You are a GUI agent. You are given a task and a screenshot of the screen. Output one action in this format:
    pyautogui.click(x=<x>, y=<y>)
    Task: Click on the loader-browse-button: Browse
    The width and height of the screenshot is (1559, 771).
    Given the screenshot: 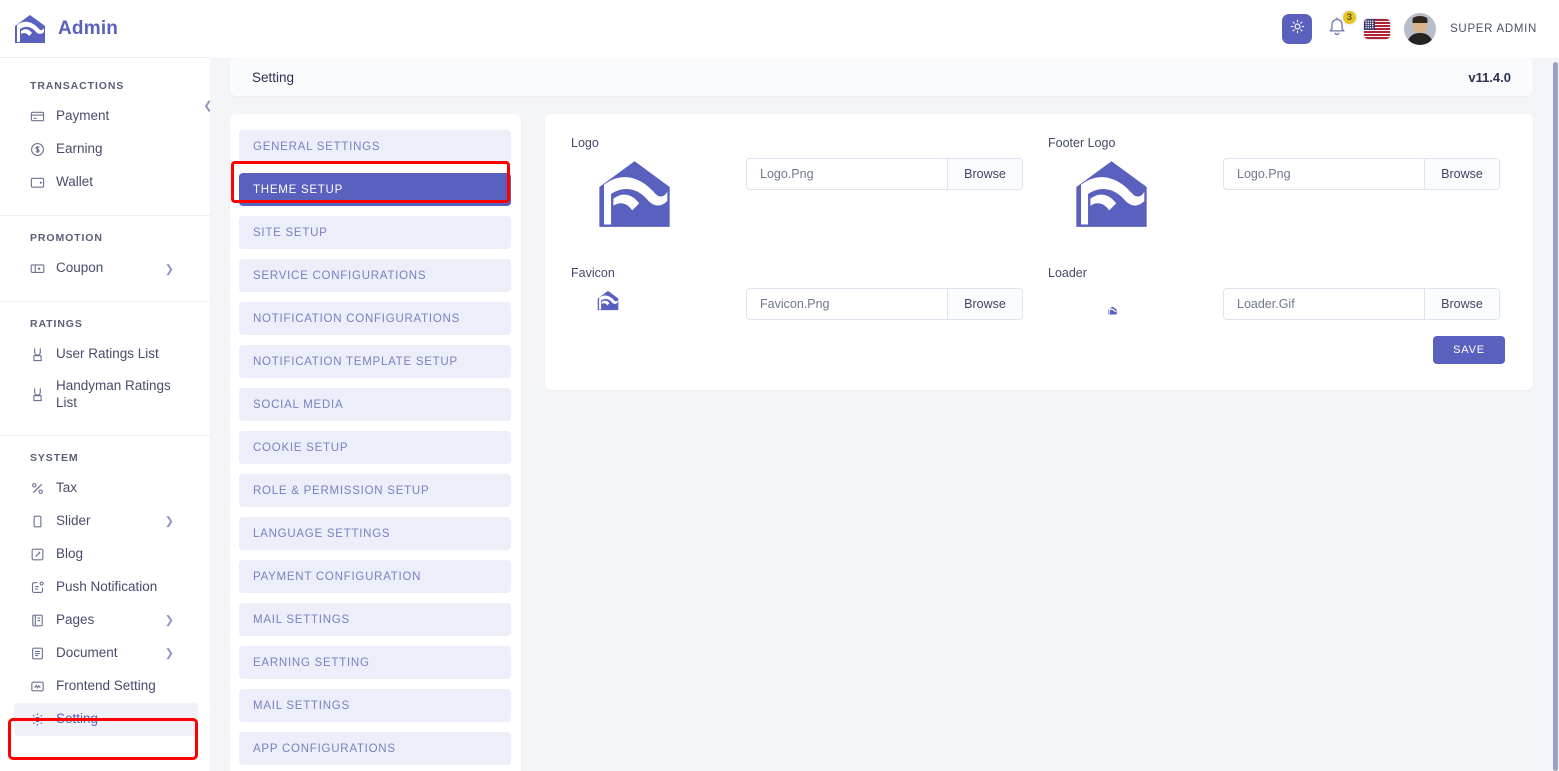 What is the action you would take?
    pyautogui.click(x=1461, y=304)
    